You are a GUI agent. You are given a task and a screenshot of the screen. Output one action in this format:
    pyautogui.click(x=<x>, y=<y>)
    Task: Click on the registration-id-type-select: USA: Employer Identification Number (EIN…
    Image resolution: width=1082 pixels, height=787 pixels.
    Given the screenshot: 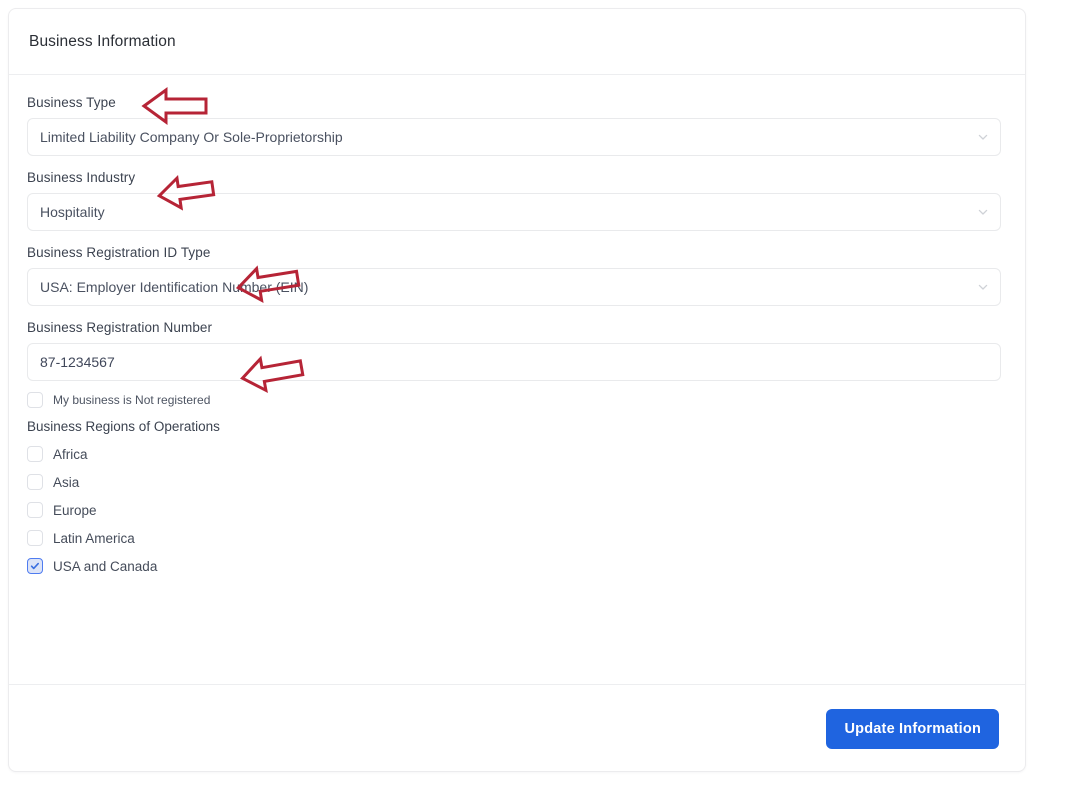 What is the action you would take?
    pyautogui.click(x=514, y=287)
    